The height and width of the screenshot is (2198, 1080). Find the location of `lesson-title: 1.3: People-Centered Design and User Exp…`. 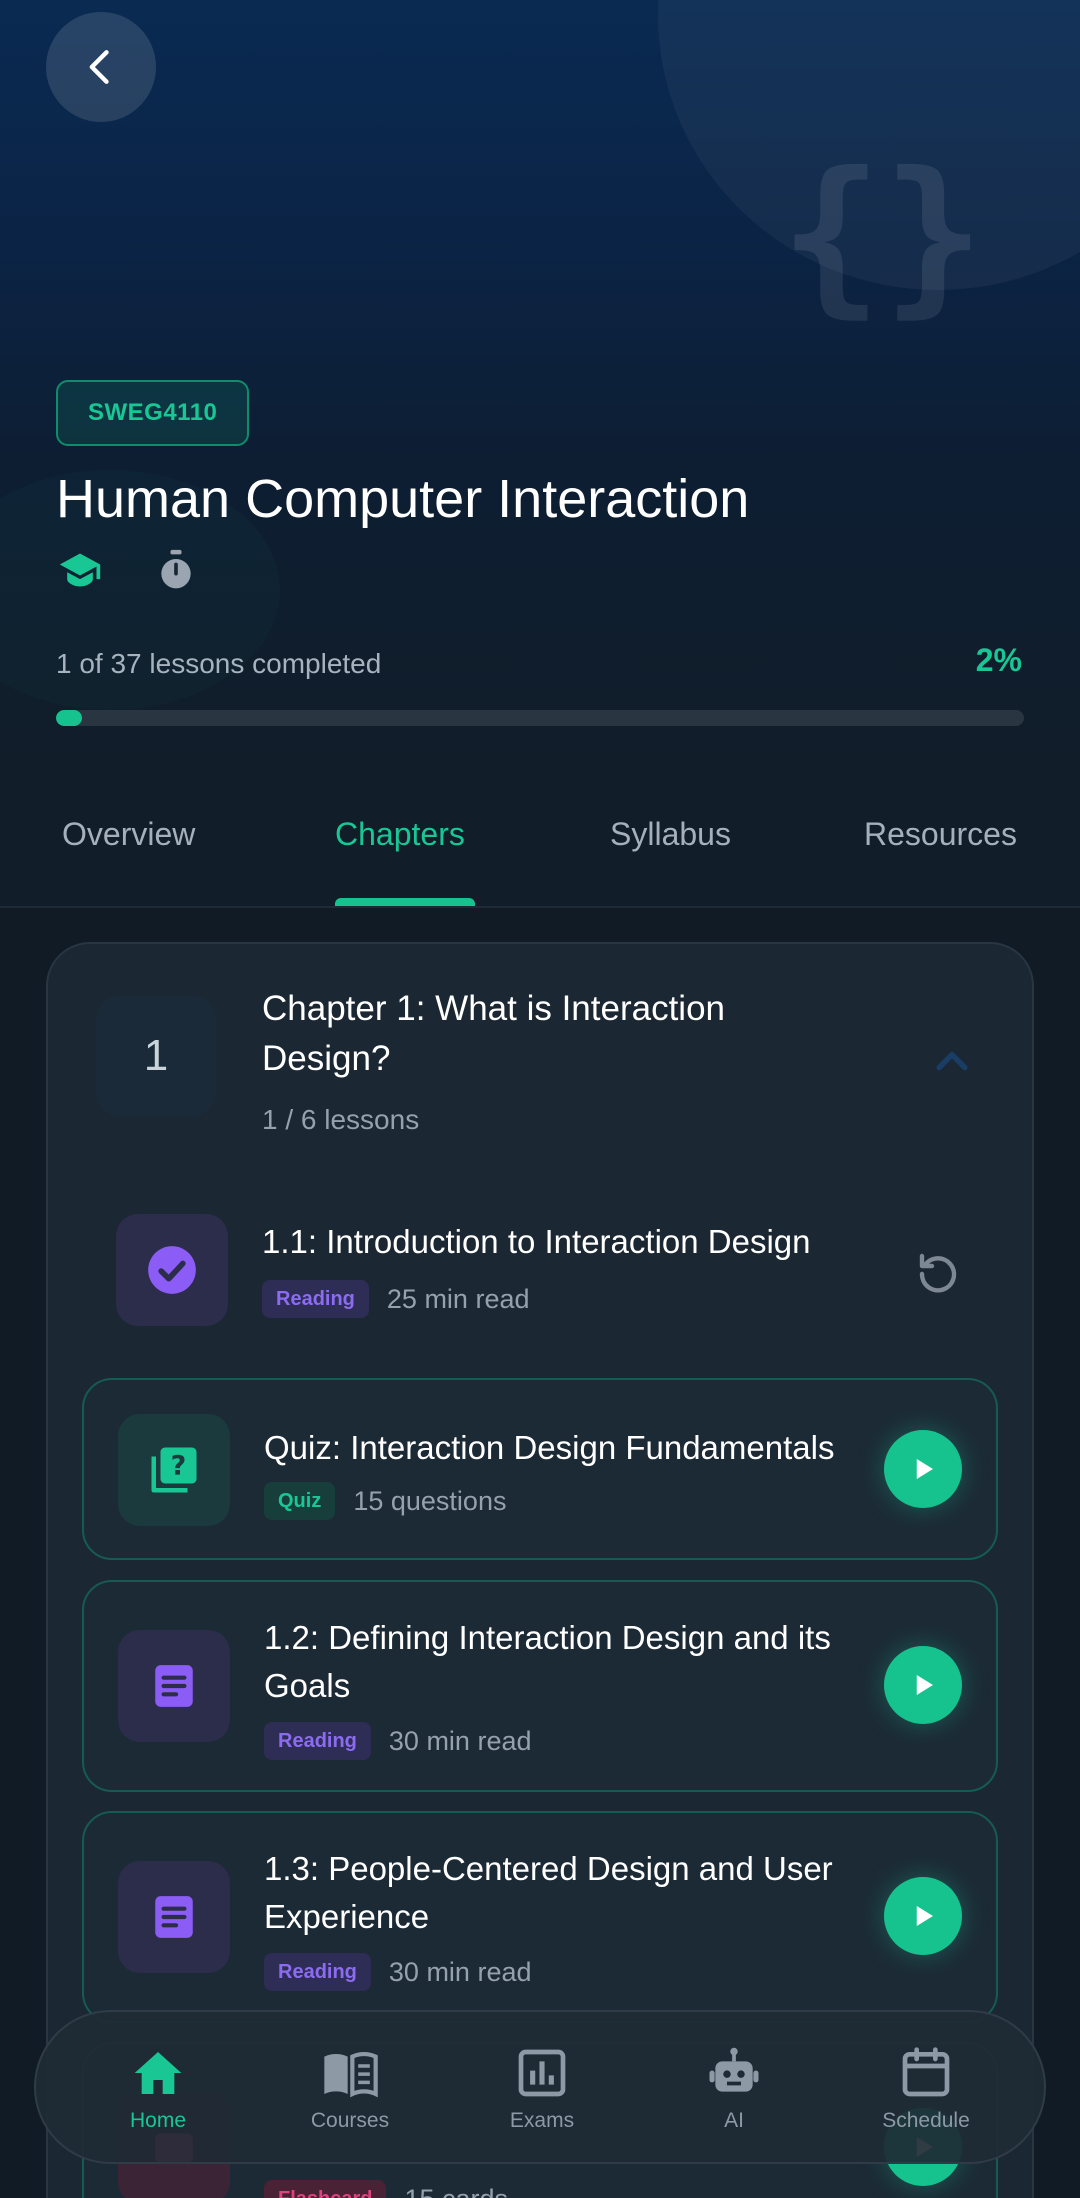

lesson-title: 1.3: People-Centered Design and User Exp… is located at coordinates (548, 1892).